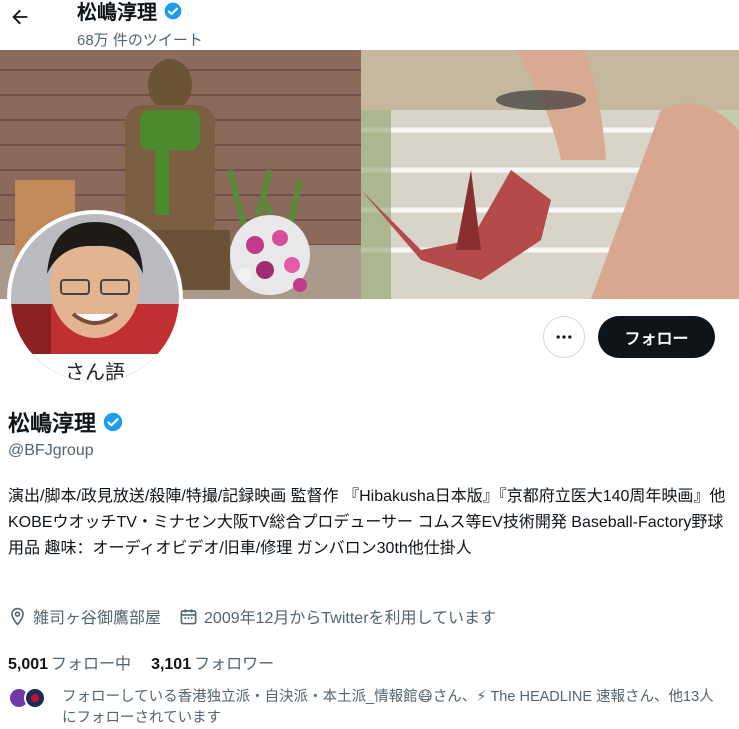  I want to click on location-item: 雑司ヶ谷御鷹部屋, so click(84, 616).